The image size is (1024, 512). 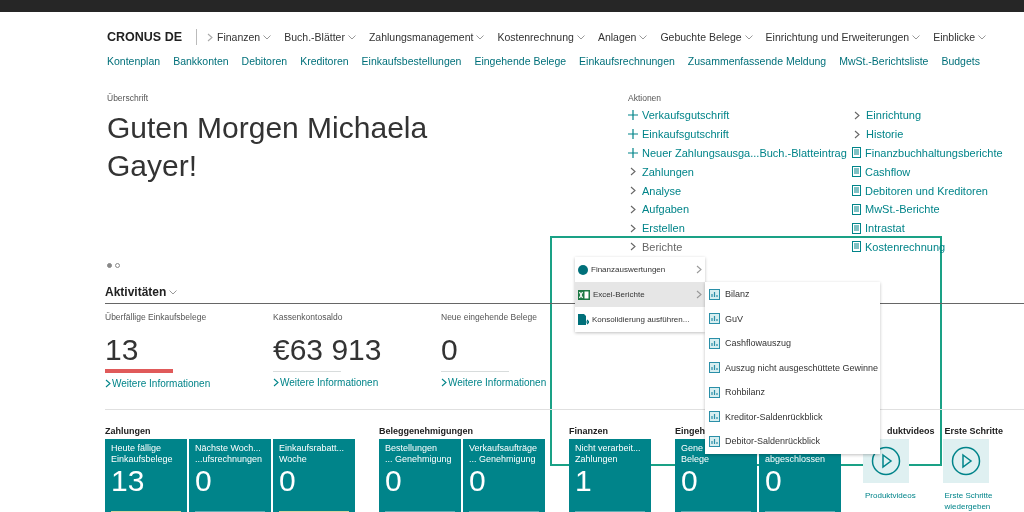 What do you see at coordinates (489, 318) in the screenshot?
I see `cue-label: Neue eingehende Belege` at bounding box center [489, 318].